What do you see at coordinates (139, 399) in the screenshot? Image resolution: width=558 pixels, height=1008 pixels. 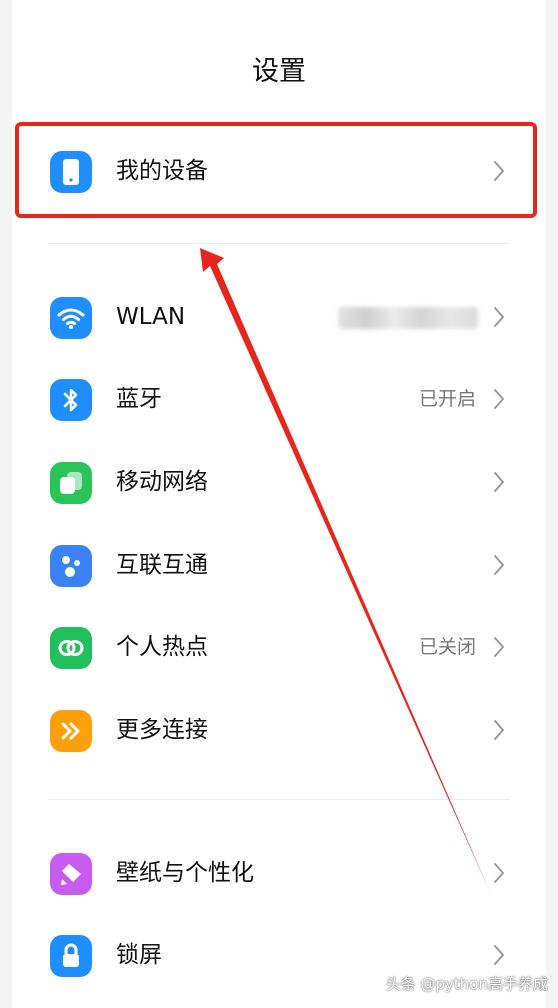 I see `settings-item-label: 蓝牙` at bounding box center [139, 399].